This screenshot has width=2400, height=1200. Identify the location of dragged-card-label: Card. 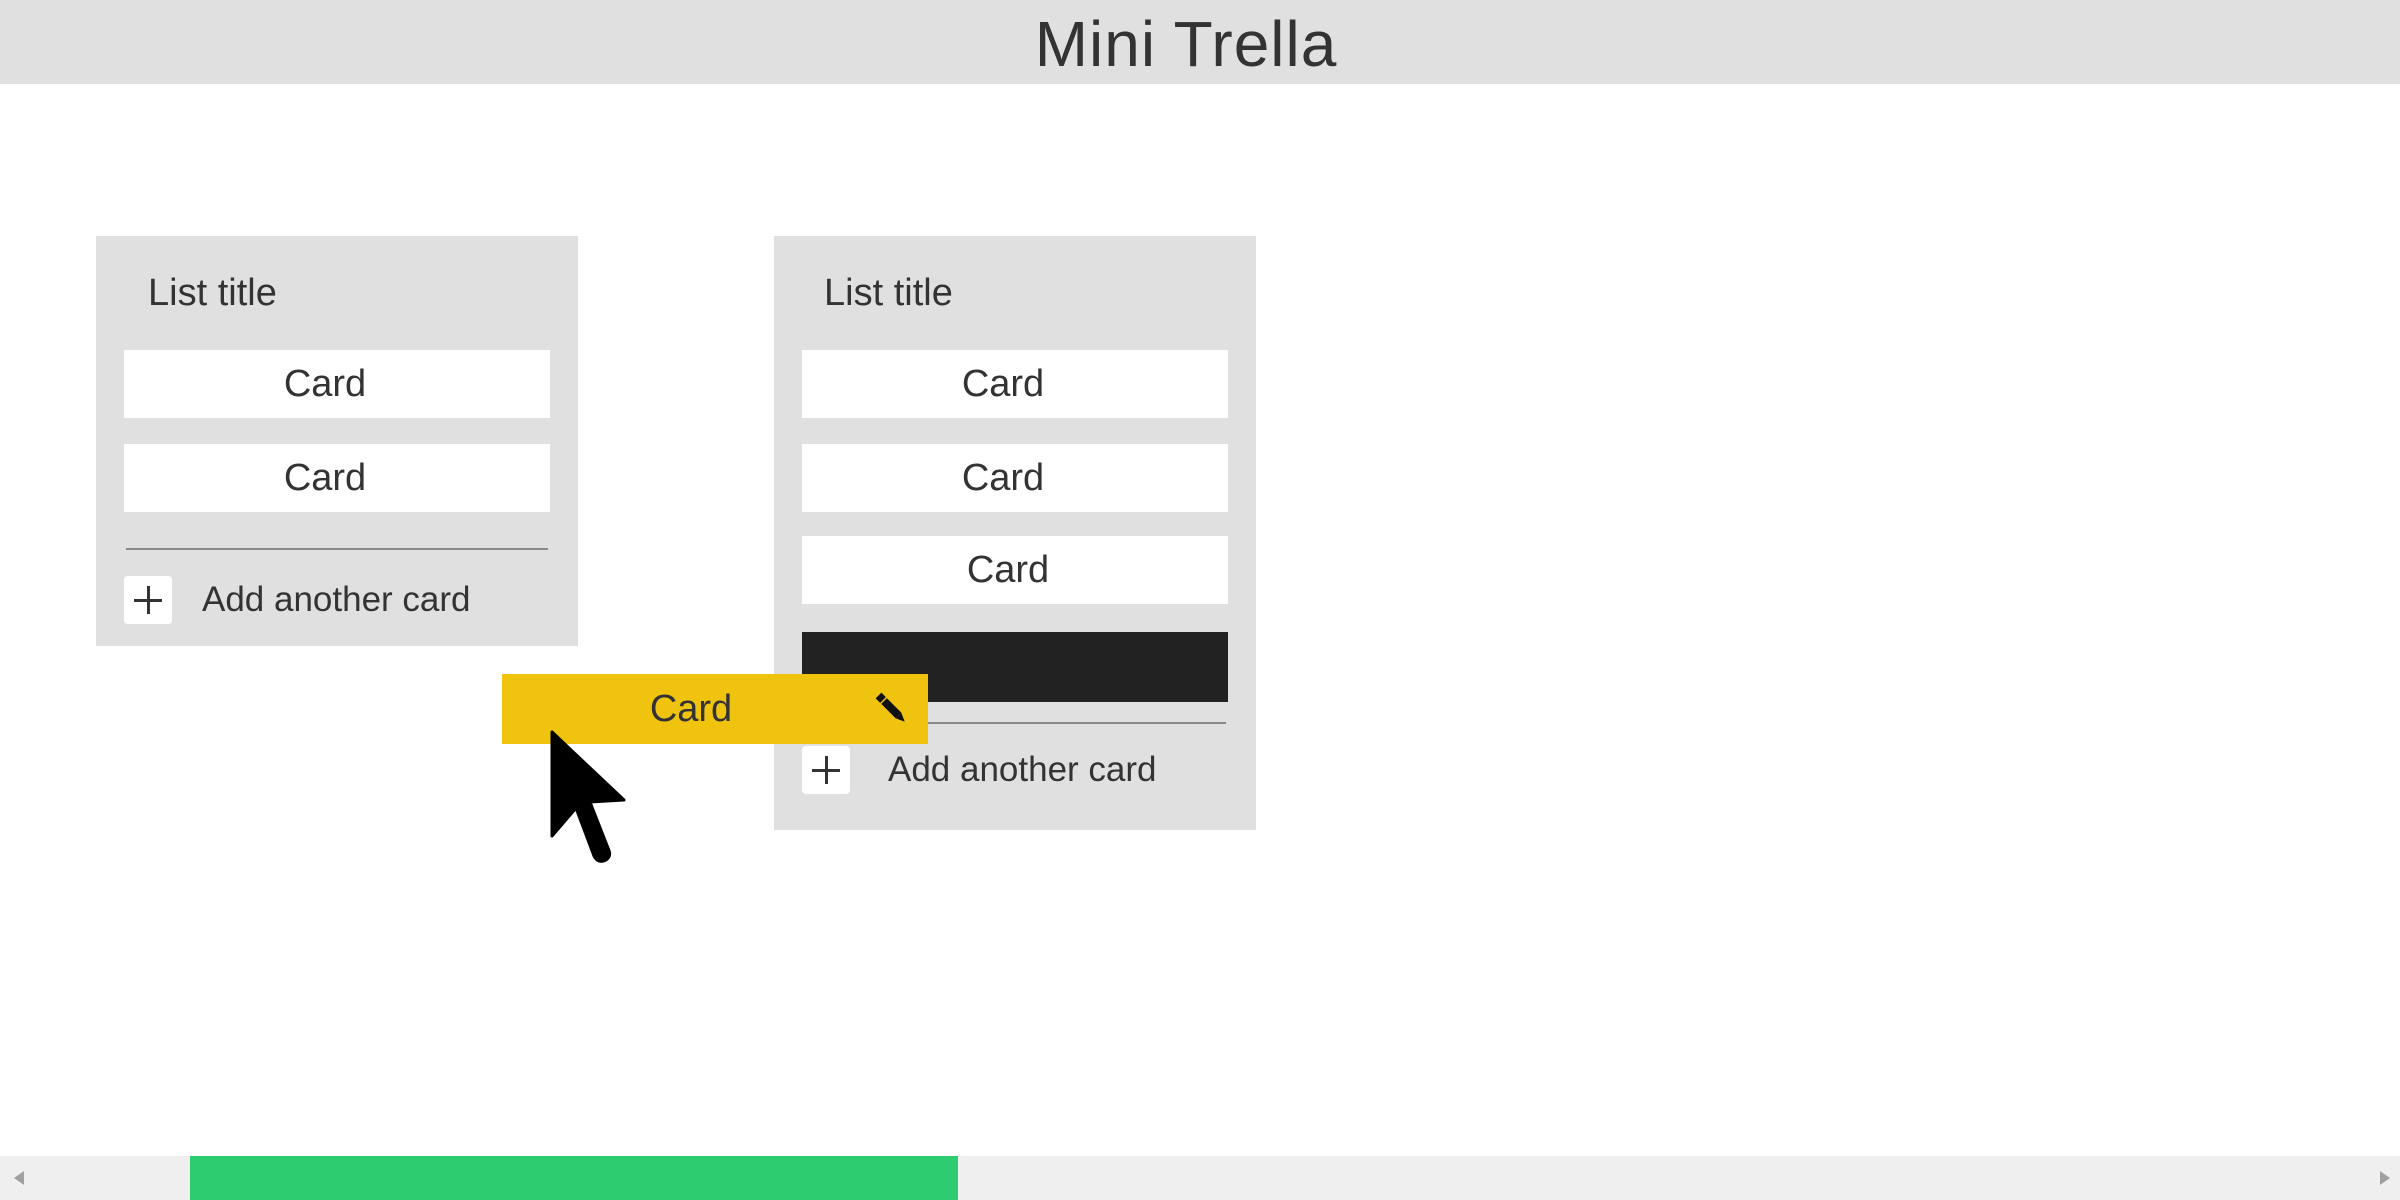
(691, 708).